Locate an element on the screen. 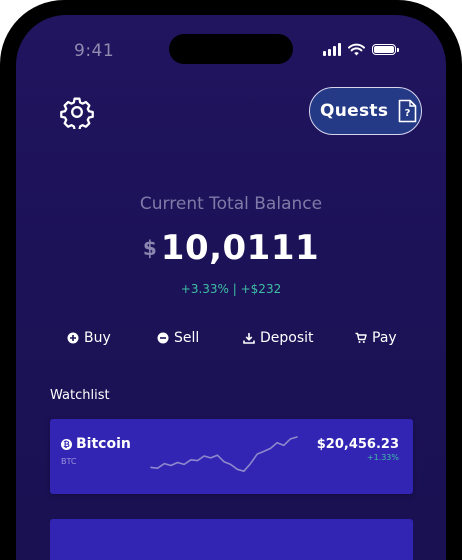  currency-symbol: $ is located at coordinates (149, 248).